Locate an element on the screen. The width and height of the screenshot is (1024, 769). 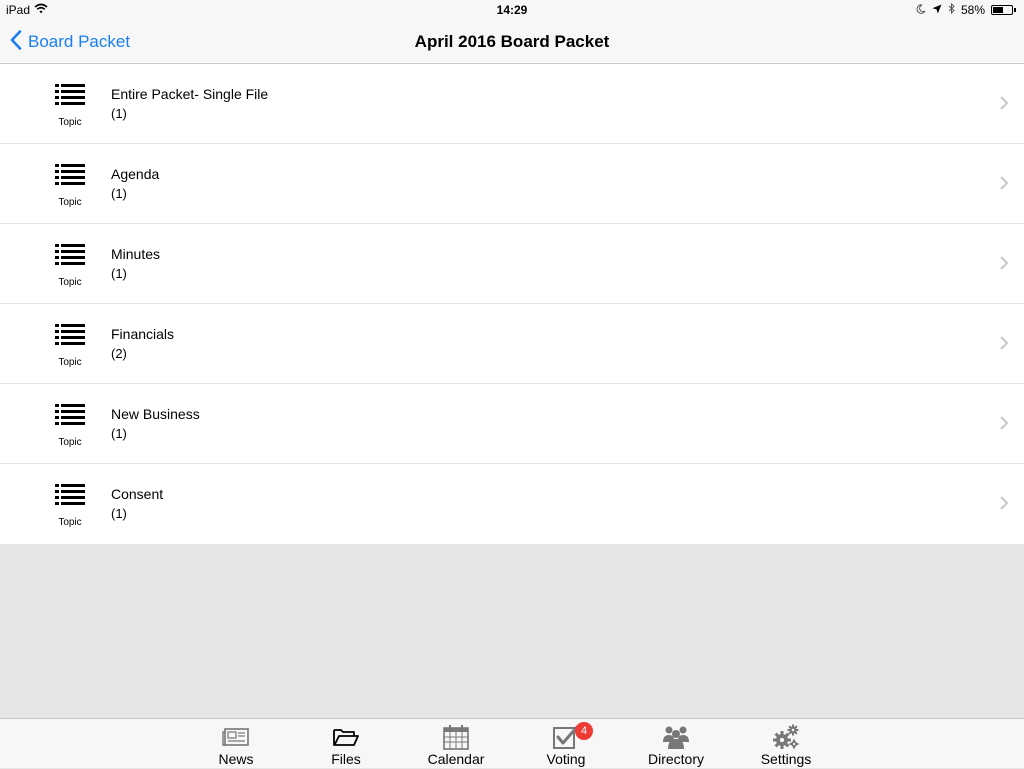
navigation-bar: Board Packet April 2016 Board Packet is located at coordinates (512, 42).